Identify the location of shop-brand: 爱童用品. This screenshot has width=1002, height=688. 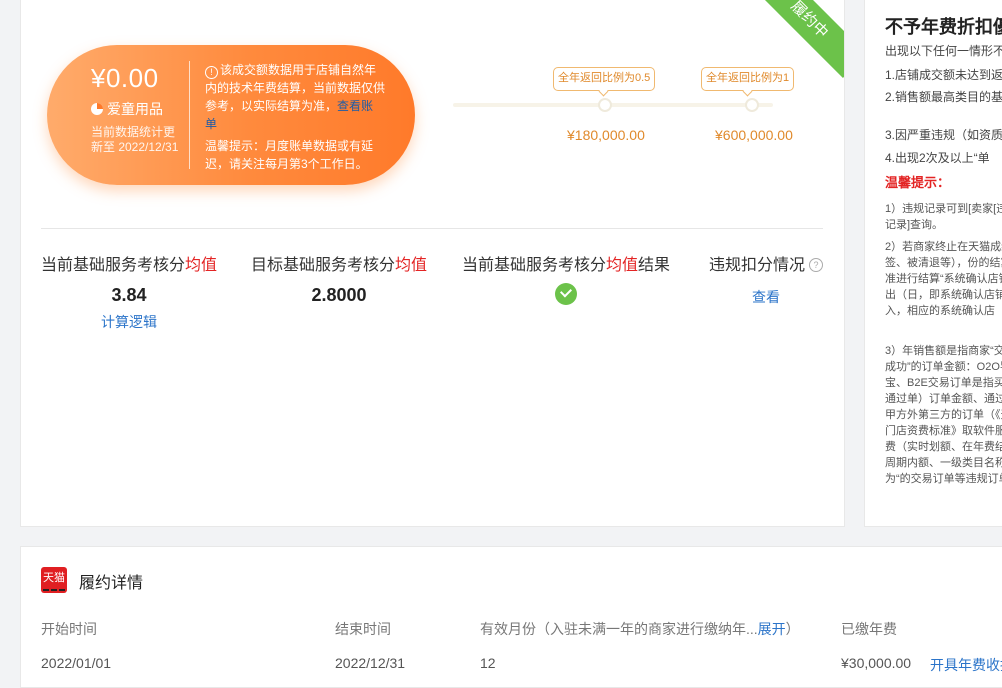
(127, 109).